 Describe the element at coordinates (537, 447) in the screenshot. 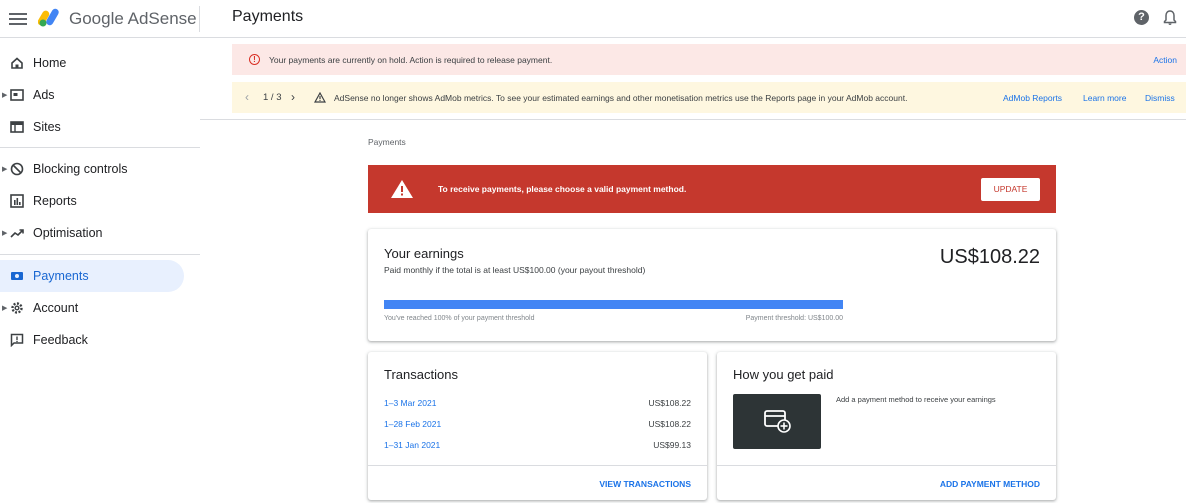

I see `transaction-row: 1–31 Jan 2021 US$99.13` at that location.